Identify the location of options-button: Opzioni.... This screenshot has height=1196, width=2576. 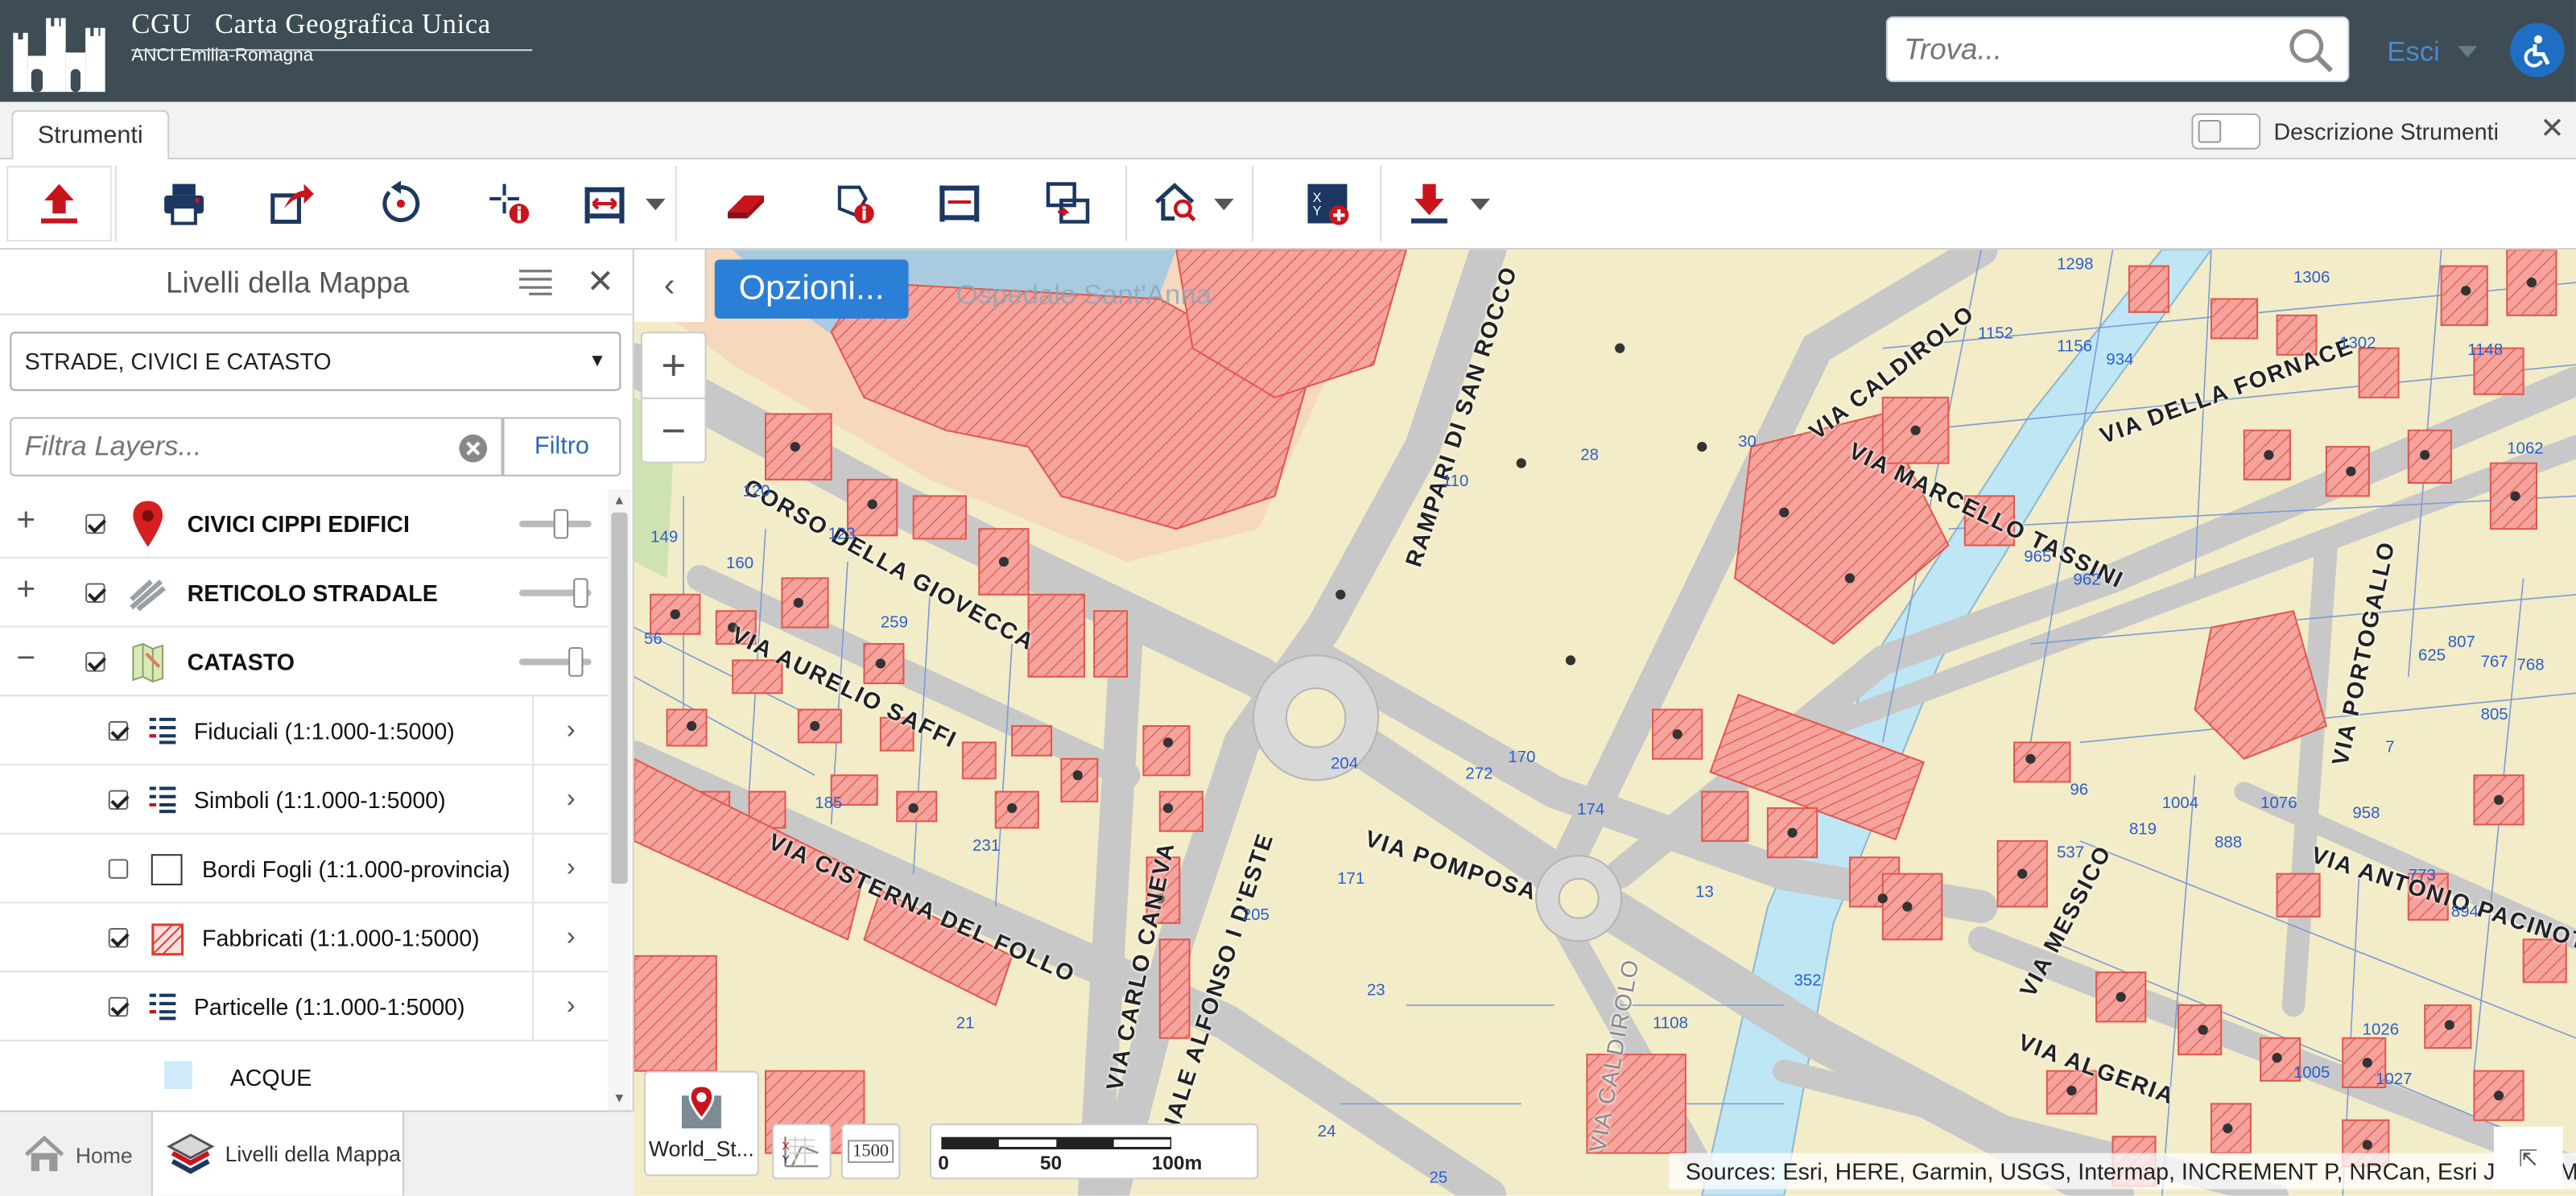
(811, 289).